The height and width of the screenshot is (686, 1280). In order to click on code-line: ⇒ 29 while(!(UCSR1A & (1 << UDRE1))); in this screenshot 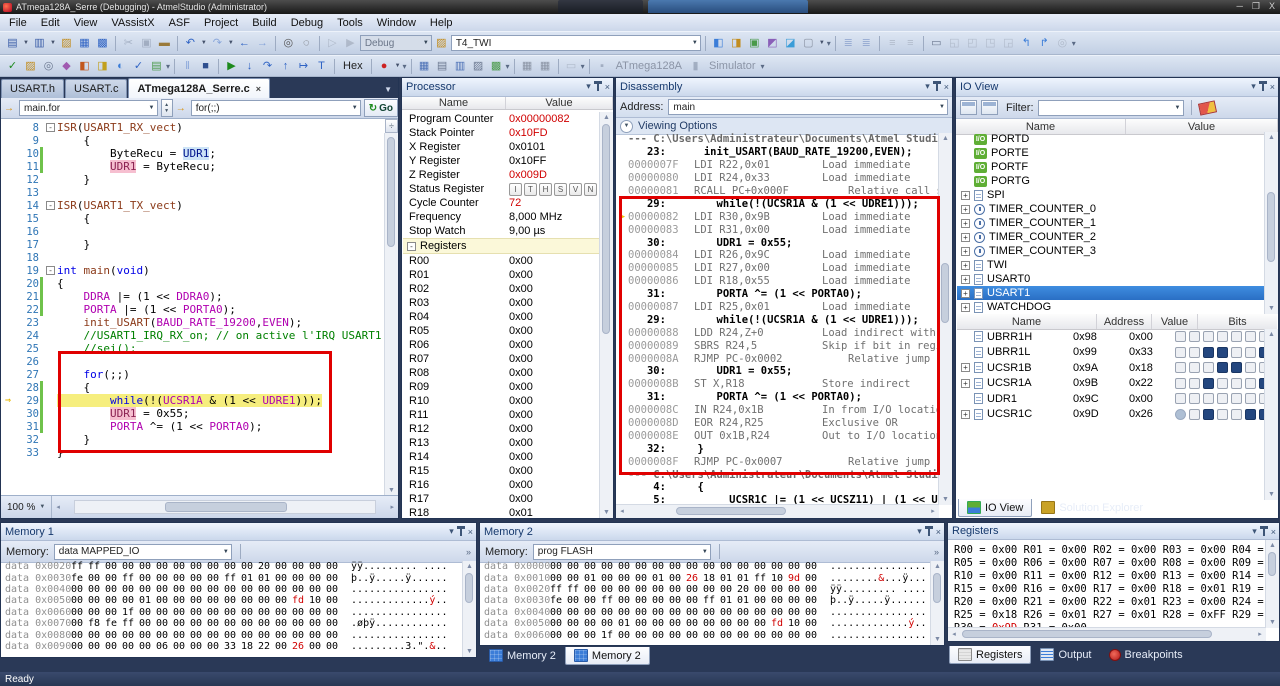, I will do `click(199, 400)`.